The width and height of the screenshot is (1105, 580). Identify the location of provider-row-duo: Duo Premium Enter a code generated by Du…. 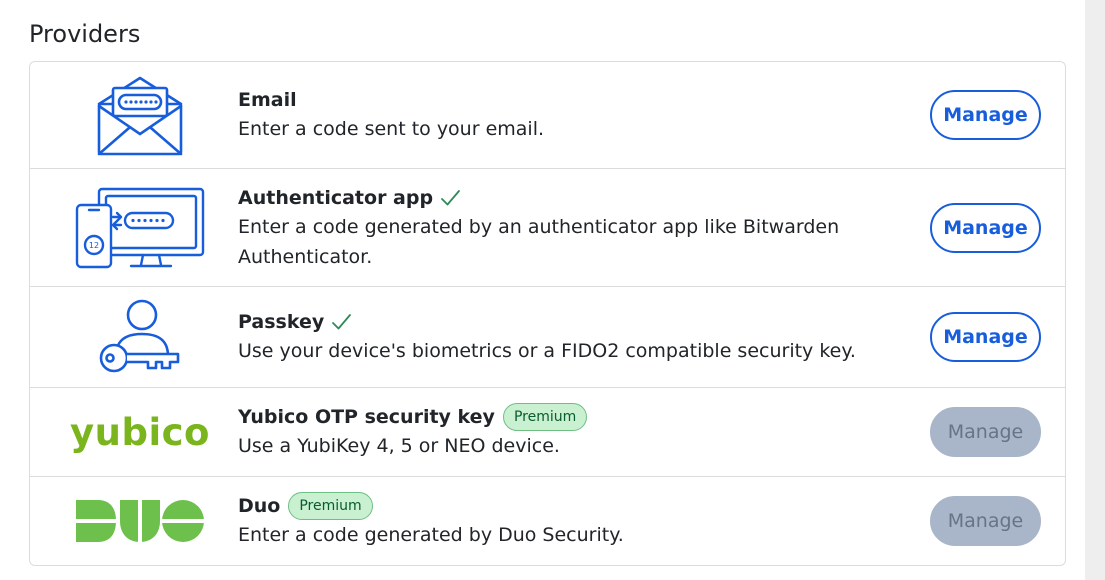
(547, 521).